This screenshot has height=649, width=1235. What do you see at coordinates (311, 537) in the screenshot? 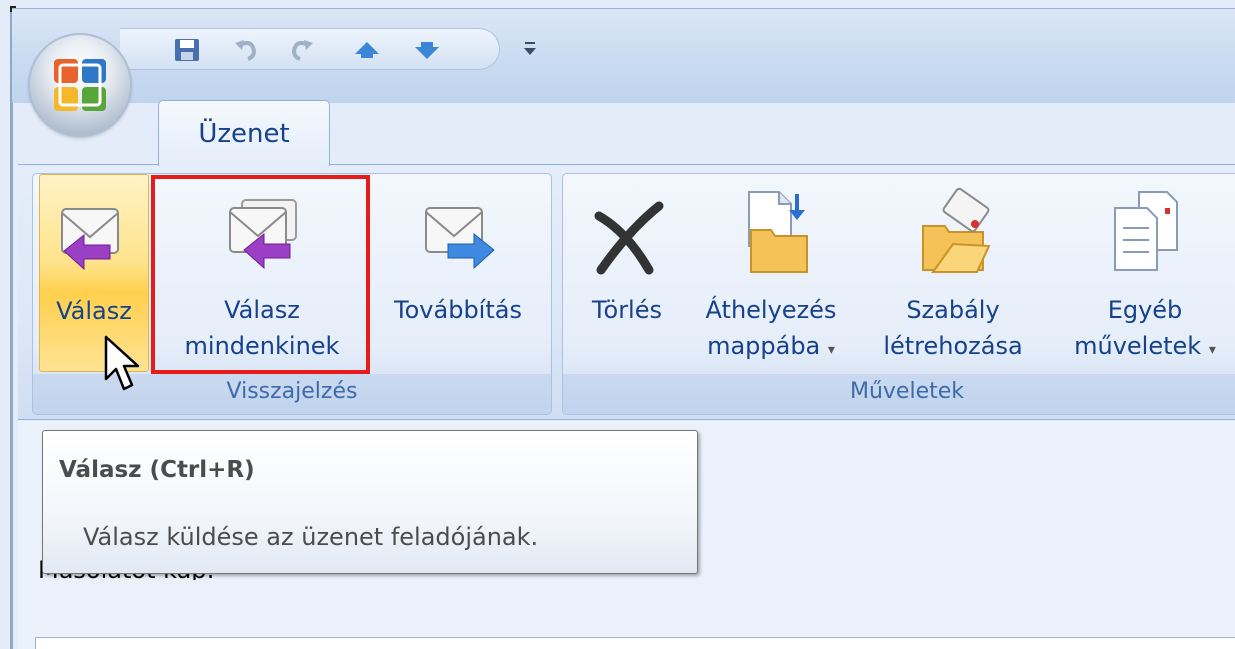
I see `tooltip-body: Válasz küldése az üzenet feladójának.` at bounding box center [311, 537].